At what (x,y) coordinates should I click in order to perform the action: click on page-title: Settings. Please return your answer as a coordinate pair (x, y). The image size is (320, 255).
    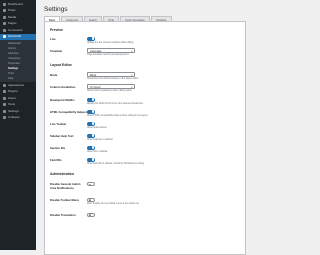
    Looking at the image, I should click on (56, 9).